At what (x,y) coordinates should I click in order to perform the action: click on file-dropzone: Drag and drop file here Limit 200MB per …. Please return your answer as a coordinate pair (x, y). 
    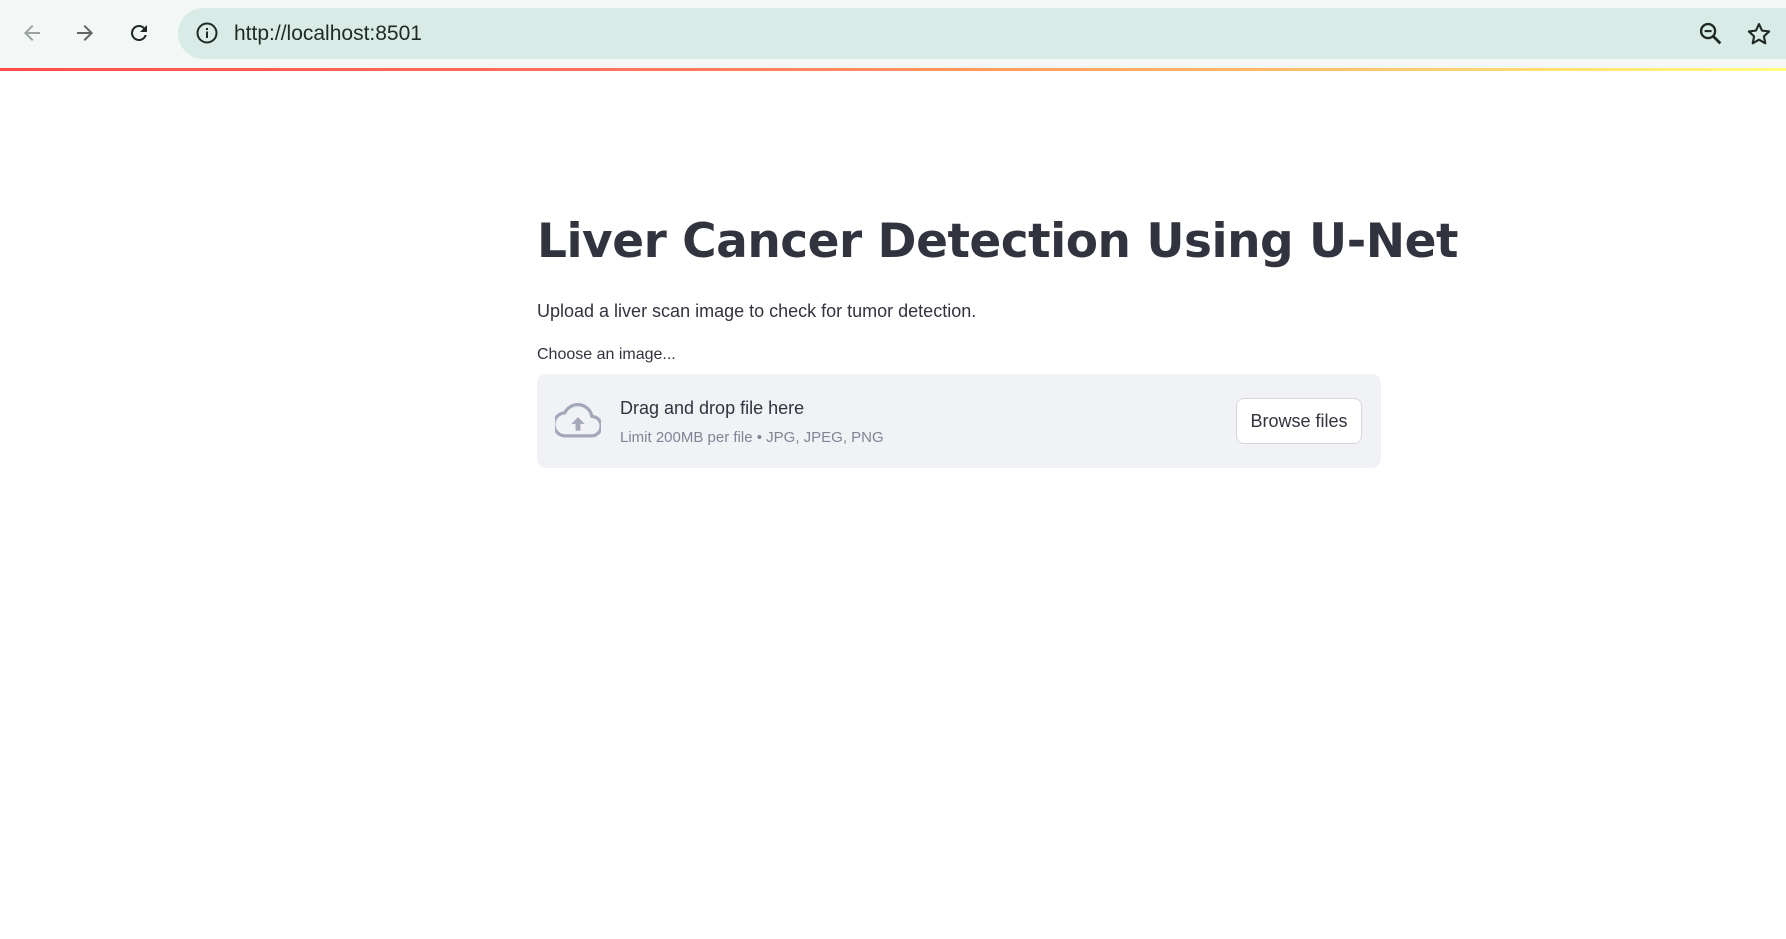
    Looking at the image, I should click on (959, 421).